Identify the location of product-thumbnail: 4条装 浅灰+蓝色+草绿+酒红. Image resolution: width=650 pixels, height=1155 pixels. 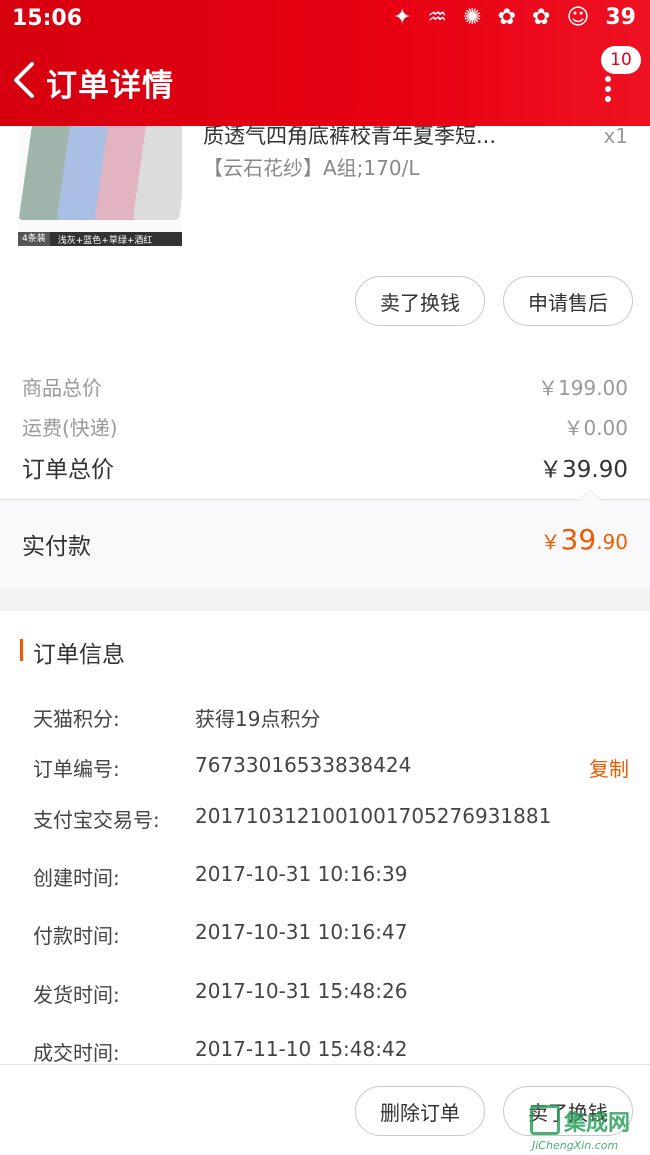
(100, 186).